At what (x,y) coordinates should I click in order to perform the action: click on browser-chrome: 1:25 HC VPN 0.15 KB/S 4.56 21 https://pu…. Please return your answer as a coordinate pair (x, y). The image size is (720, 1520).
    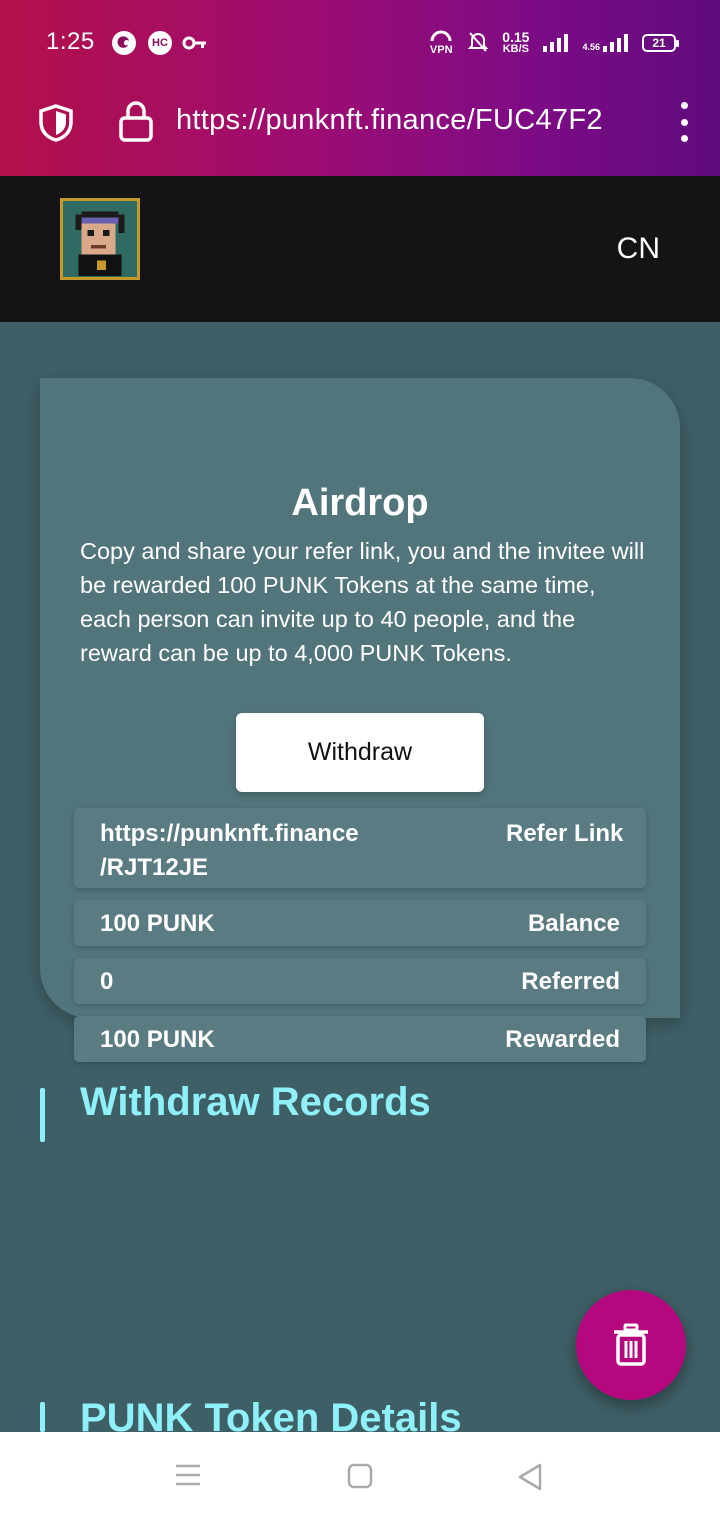
    Looking at the image, I should click on (360, 88).